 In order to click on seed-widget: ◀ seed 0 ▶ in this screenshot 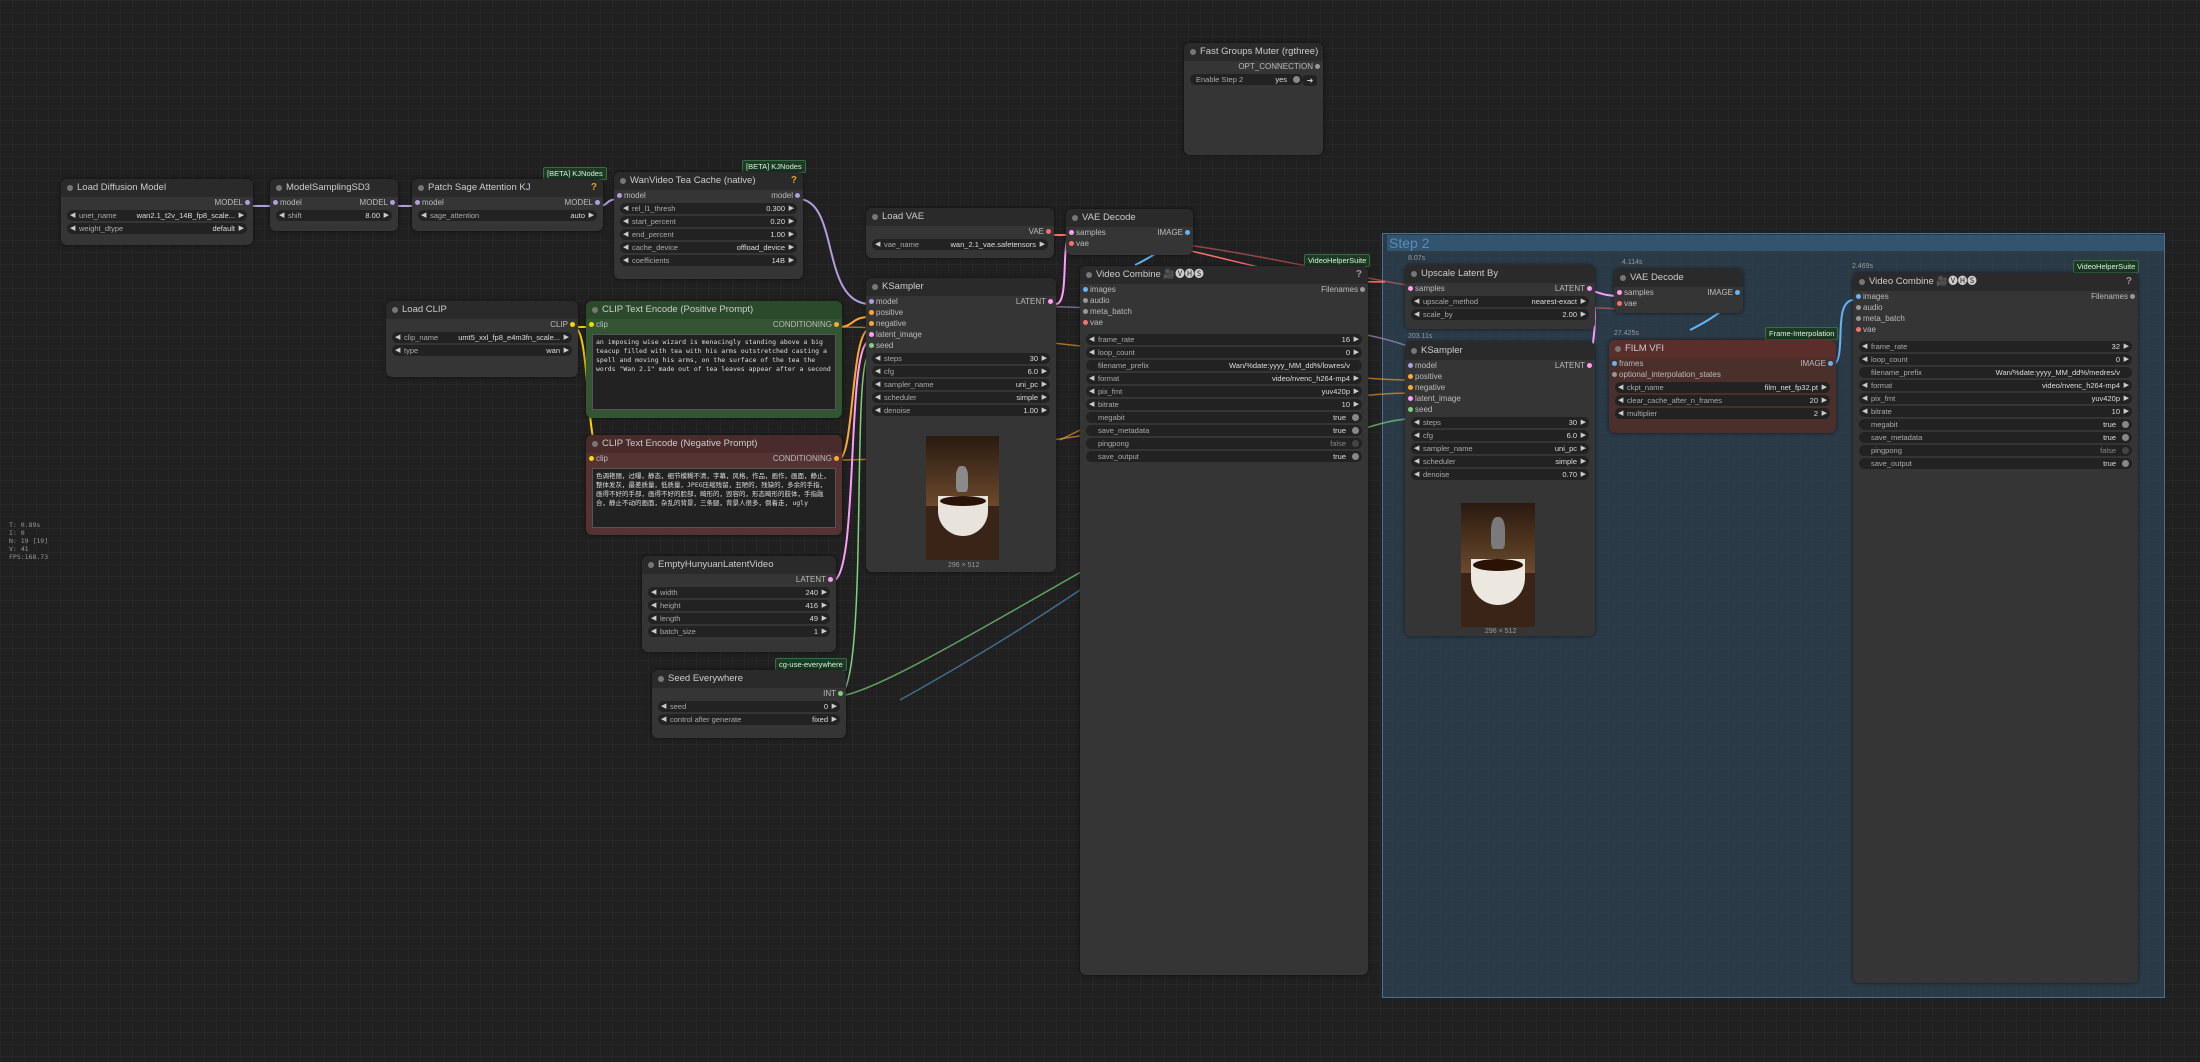, I will do `click(749, 706)`.